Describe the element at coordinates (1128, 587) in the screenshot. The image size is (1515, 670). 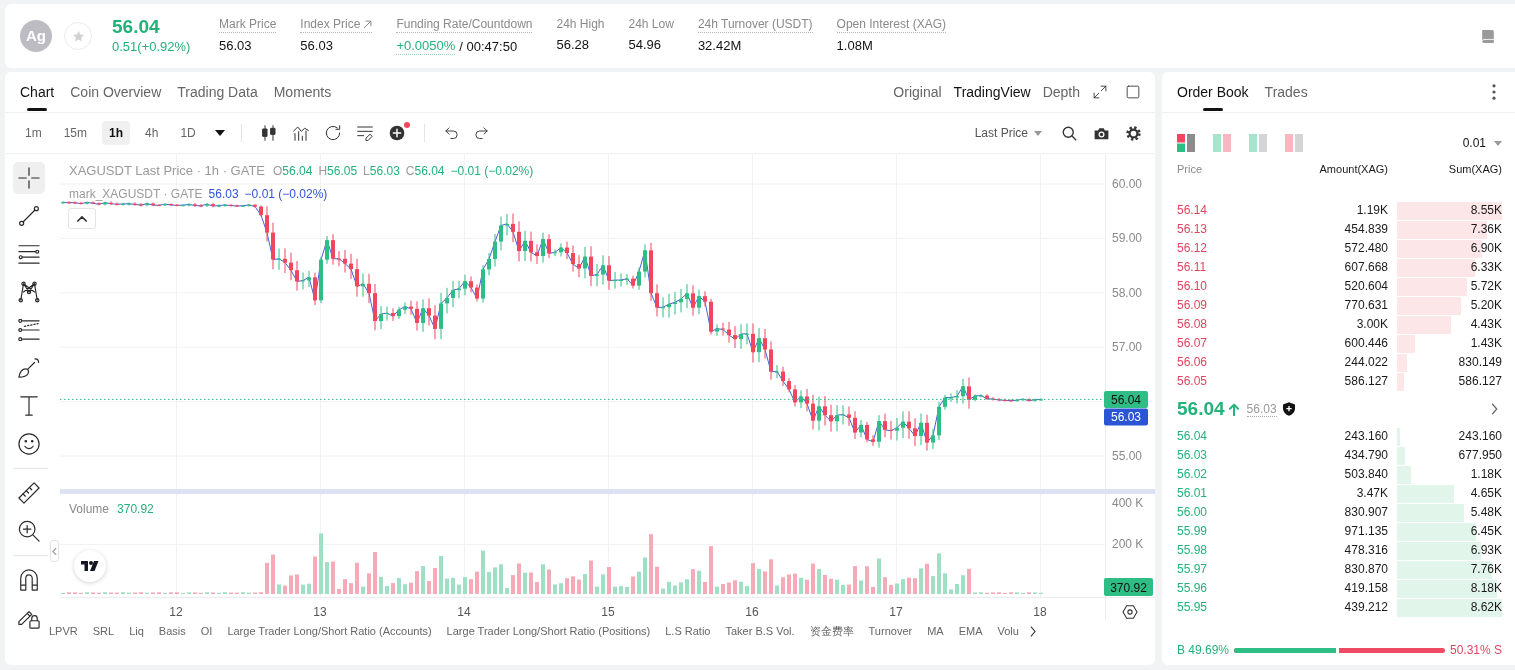
I see `volume-tag: 370.92` at that location.